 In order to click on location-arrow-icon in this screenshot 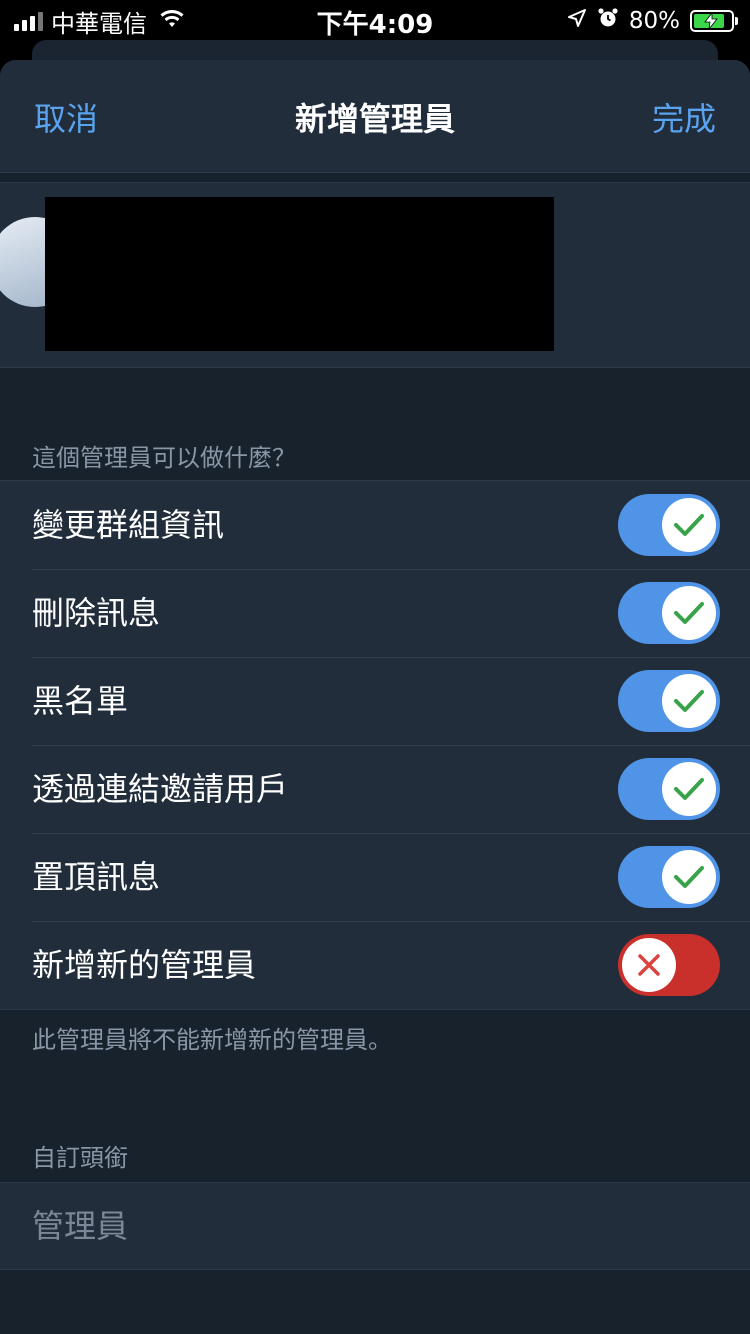, I will do `click(577, 21)`.